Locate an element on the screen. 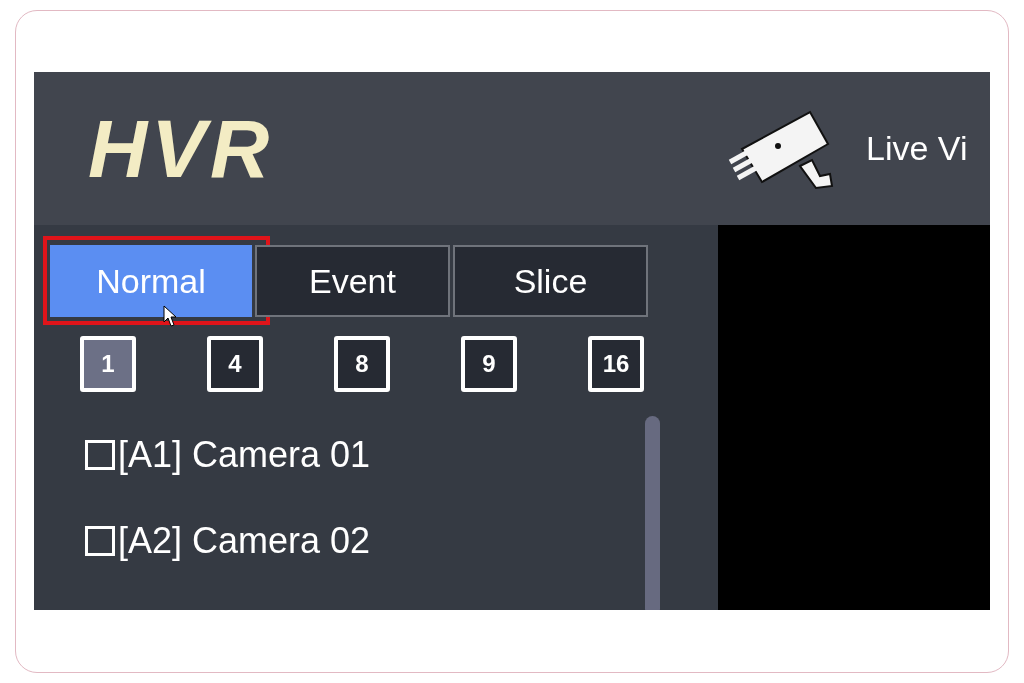  layout-button: 8 is located at coordinates (362, 364).